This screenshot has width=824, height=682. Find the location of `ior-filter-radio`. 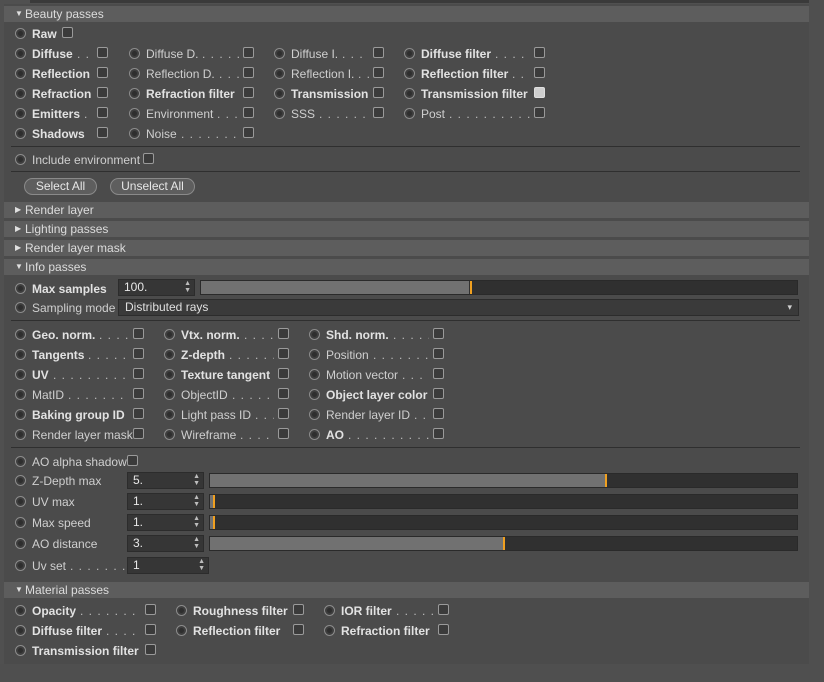

ior-filter-radio is located at coordinates (329, 610).